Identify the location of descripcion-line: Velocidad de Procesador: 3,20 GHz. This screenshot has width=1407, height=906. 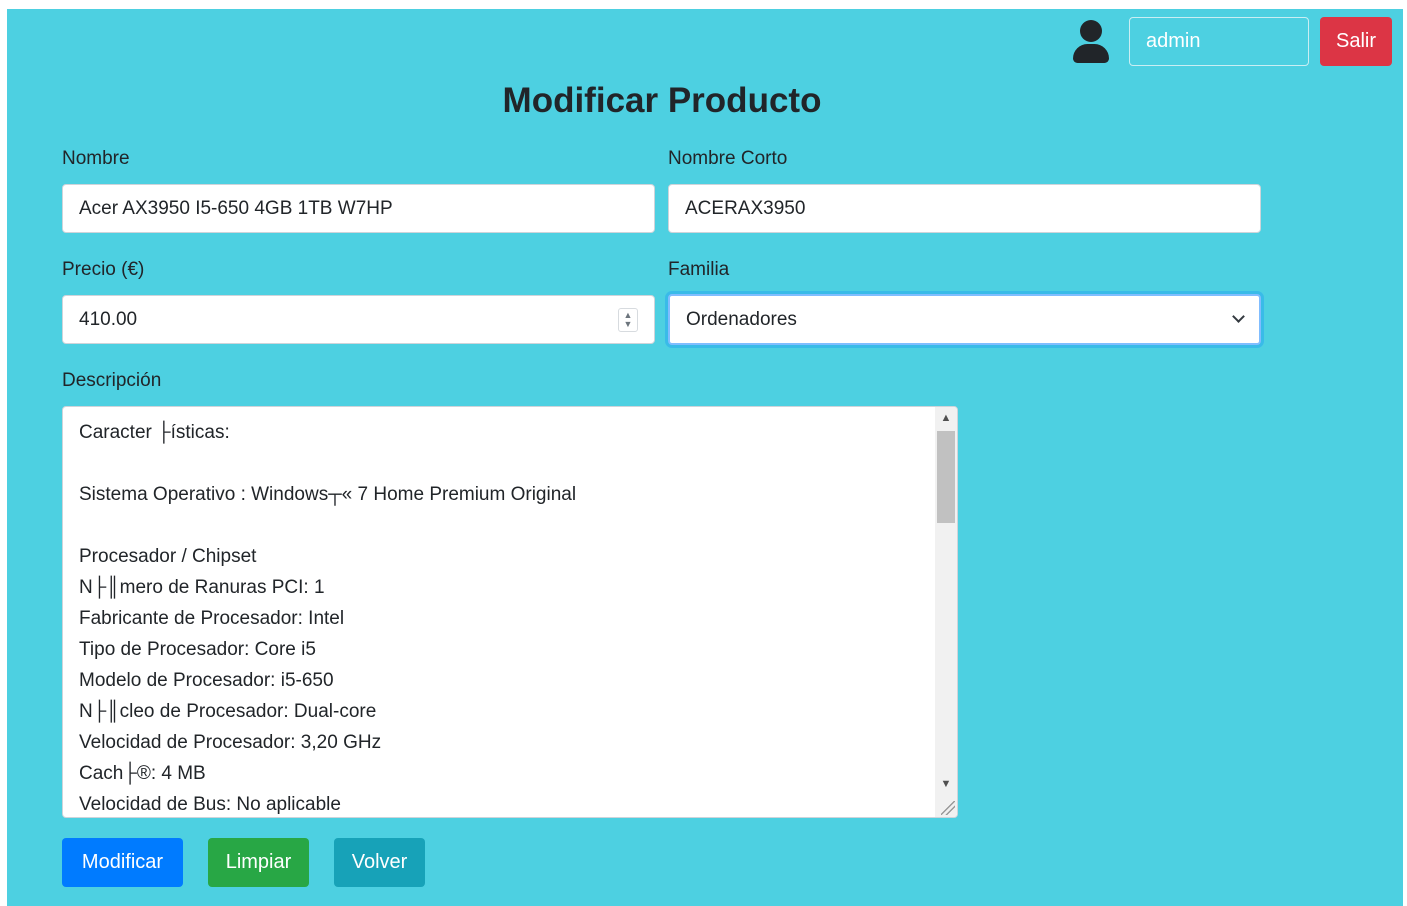
(230, 742).